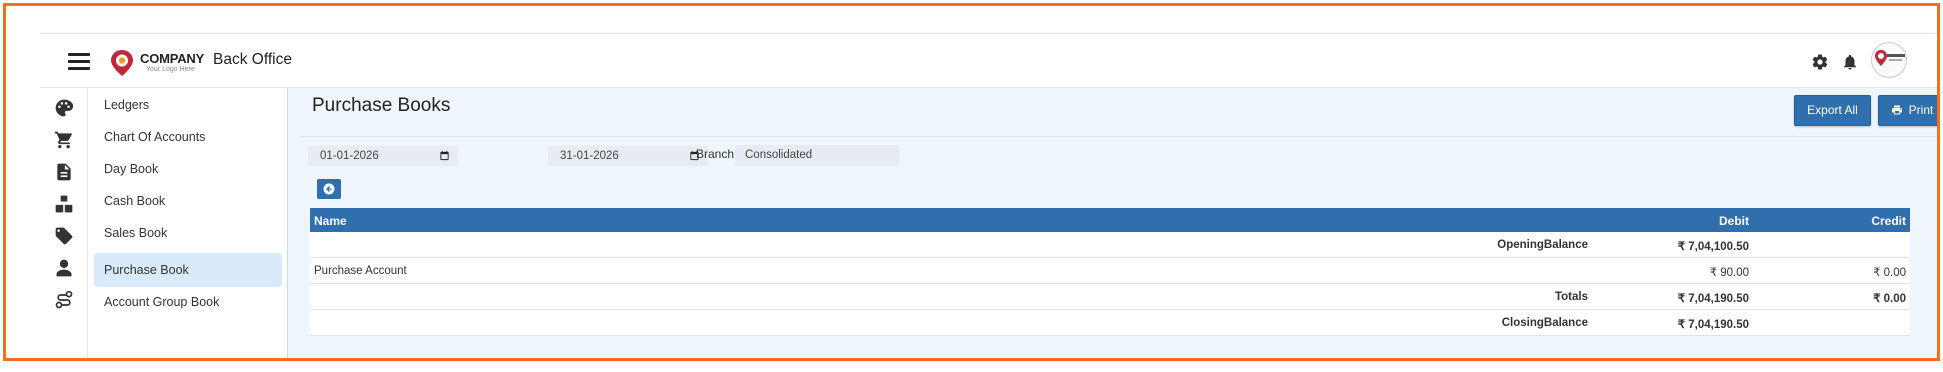 This screenshot has height=372, width=1943. What do you see at coordinates (64, 108) in the screenshot?
I see `palette-icon` at bounding box center [64, 108].